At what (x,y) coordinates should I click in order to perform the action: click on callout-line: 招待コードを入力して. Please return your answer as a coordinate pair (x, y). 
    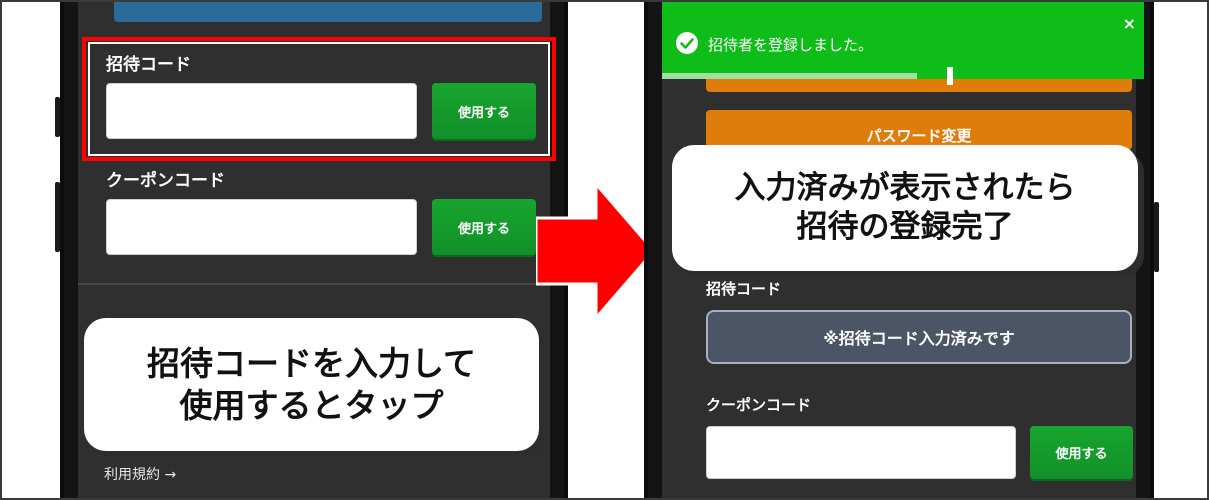
    Looking at the image, I should click on (311, 364).